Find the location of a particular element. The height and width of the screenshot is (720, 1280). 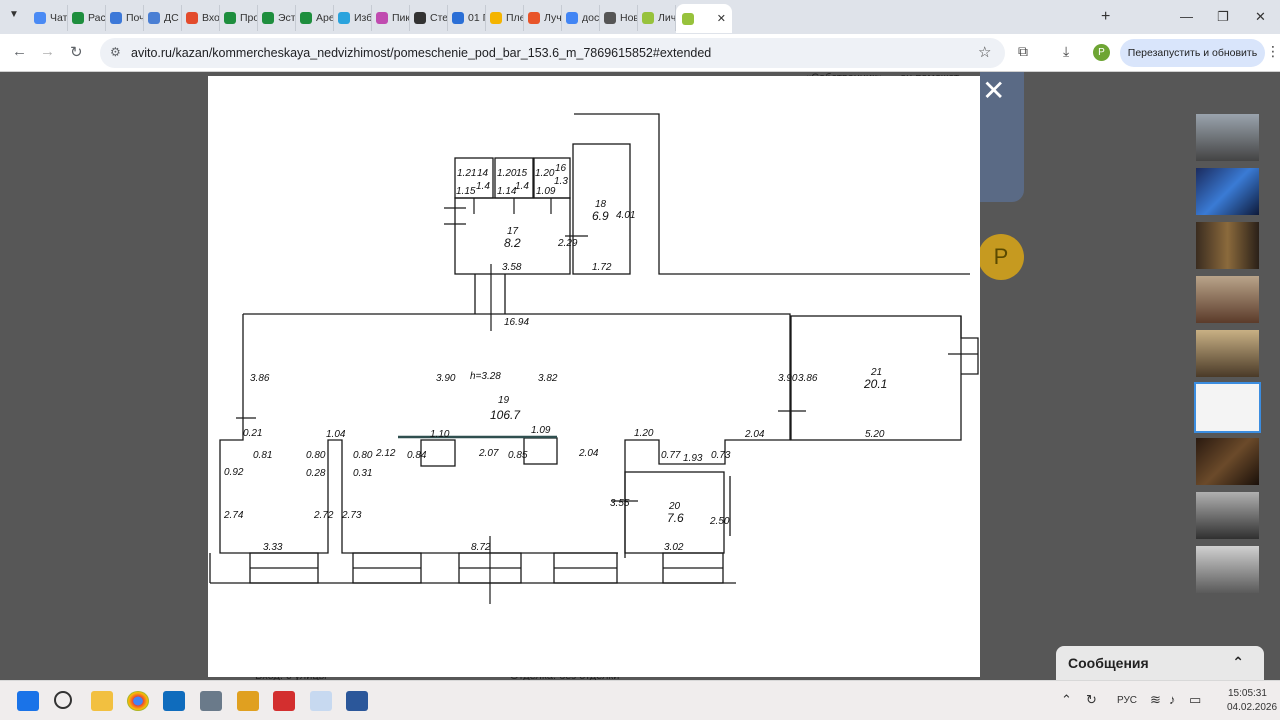

tab: Лучш is located at coordinates (543, 18).